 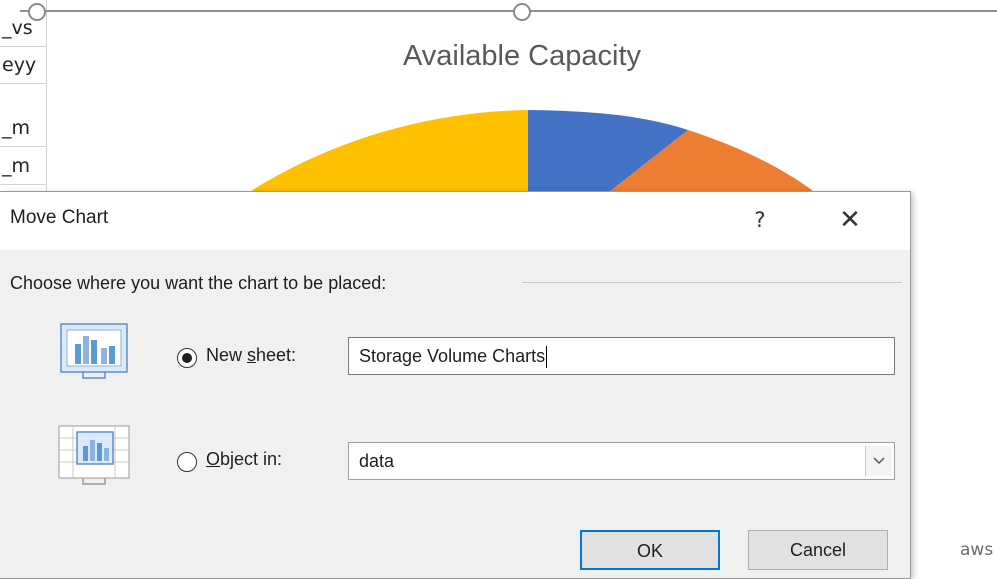 I want to click on new-sheet-label: New sheet:, so click(x=251, y=355).